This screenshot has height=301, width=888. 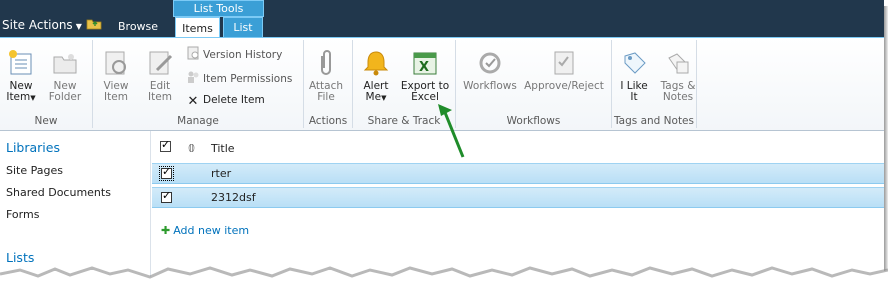 I want to click on approve-reject-button: Approve/Reject, so click(x=564, y=70).